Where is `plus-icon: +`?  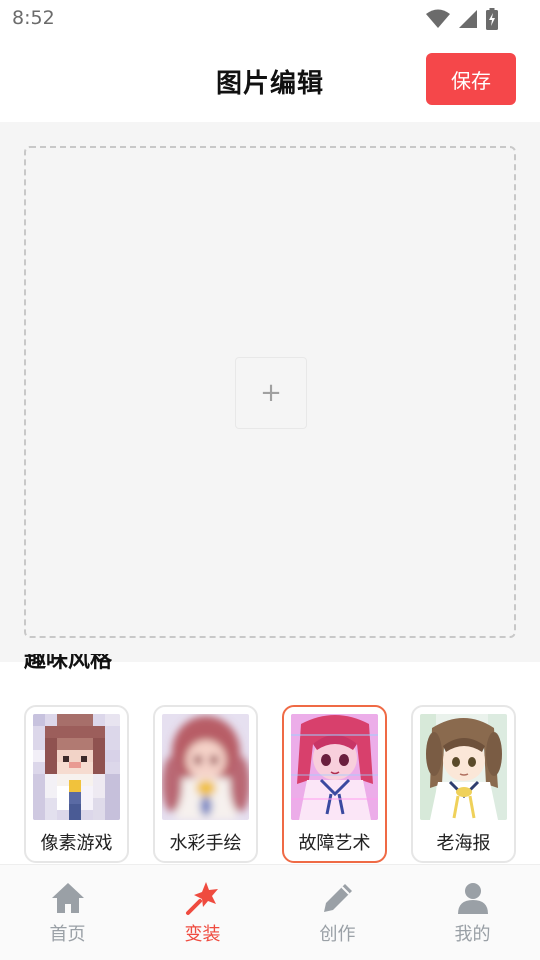
plus-icon: + is located at coordinates (271, 393).